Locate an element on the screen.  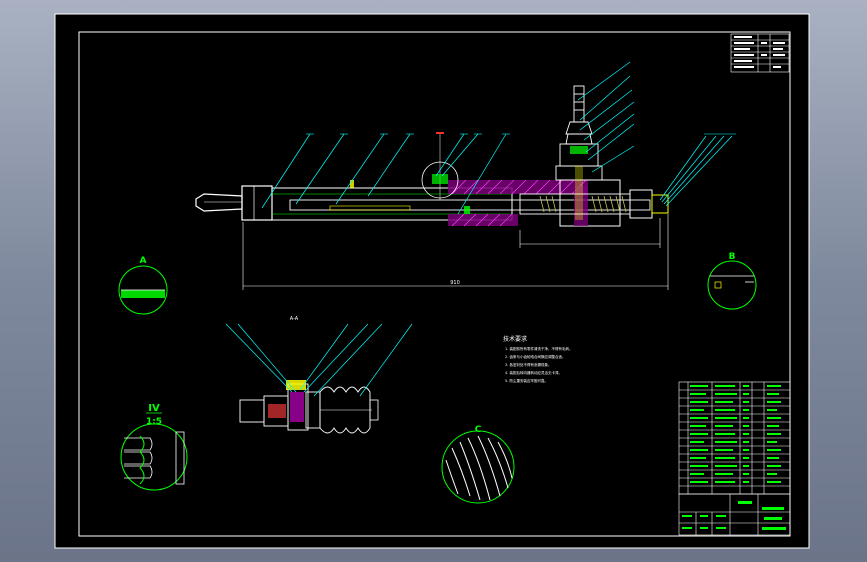
detail-iv-scale: 1:5 is located at coordinates (154, 422).